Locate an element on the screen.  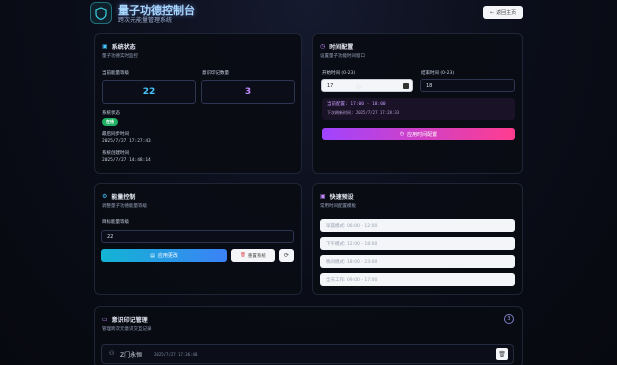
target-level-label: 目标能量等级 is located at coordinates (115, 222).